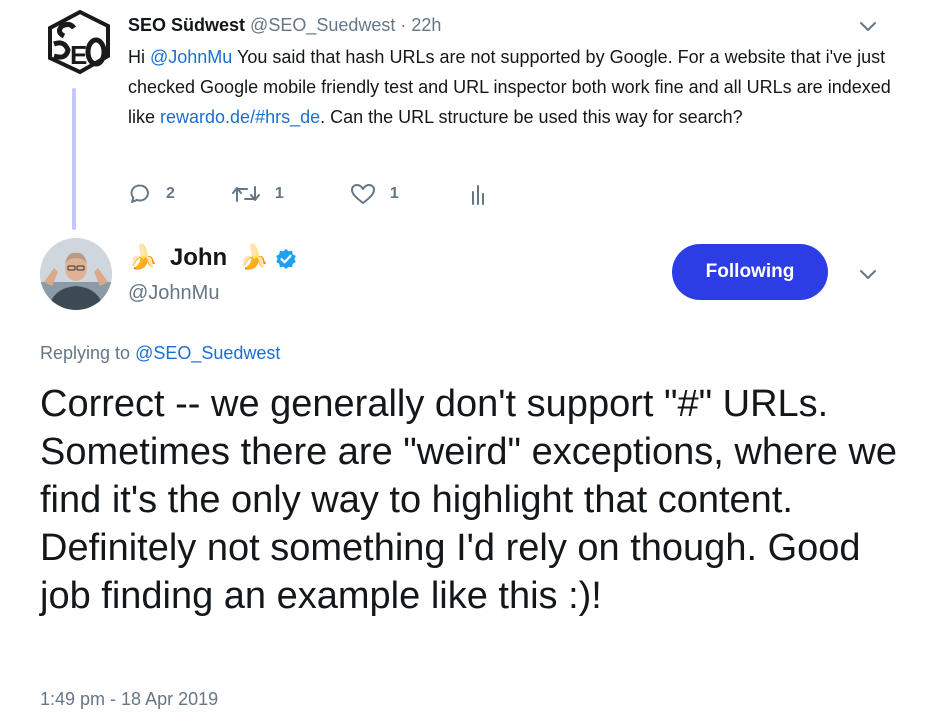  Describe the element at coordinates (139, 57) in the screenshot. I see `parent-text-part: Hi` at that location.